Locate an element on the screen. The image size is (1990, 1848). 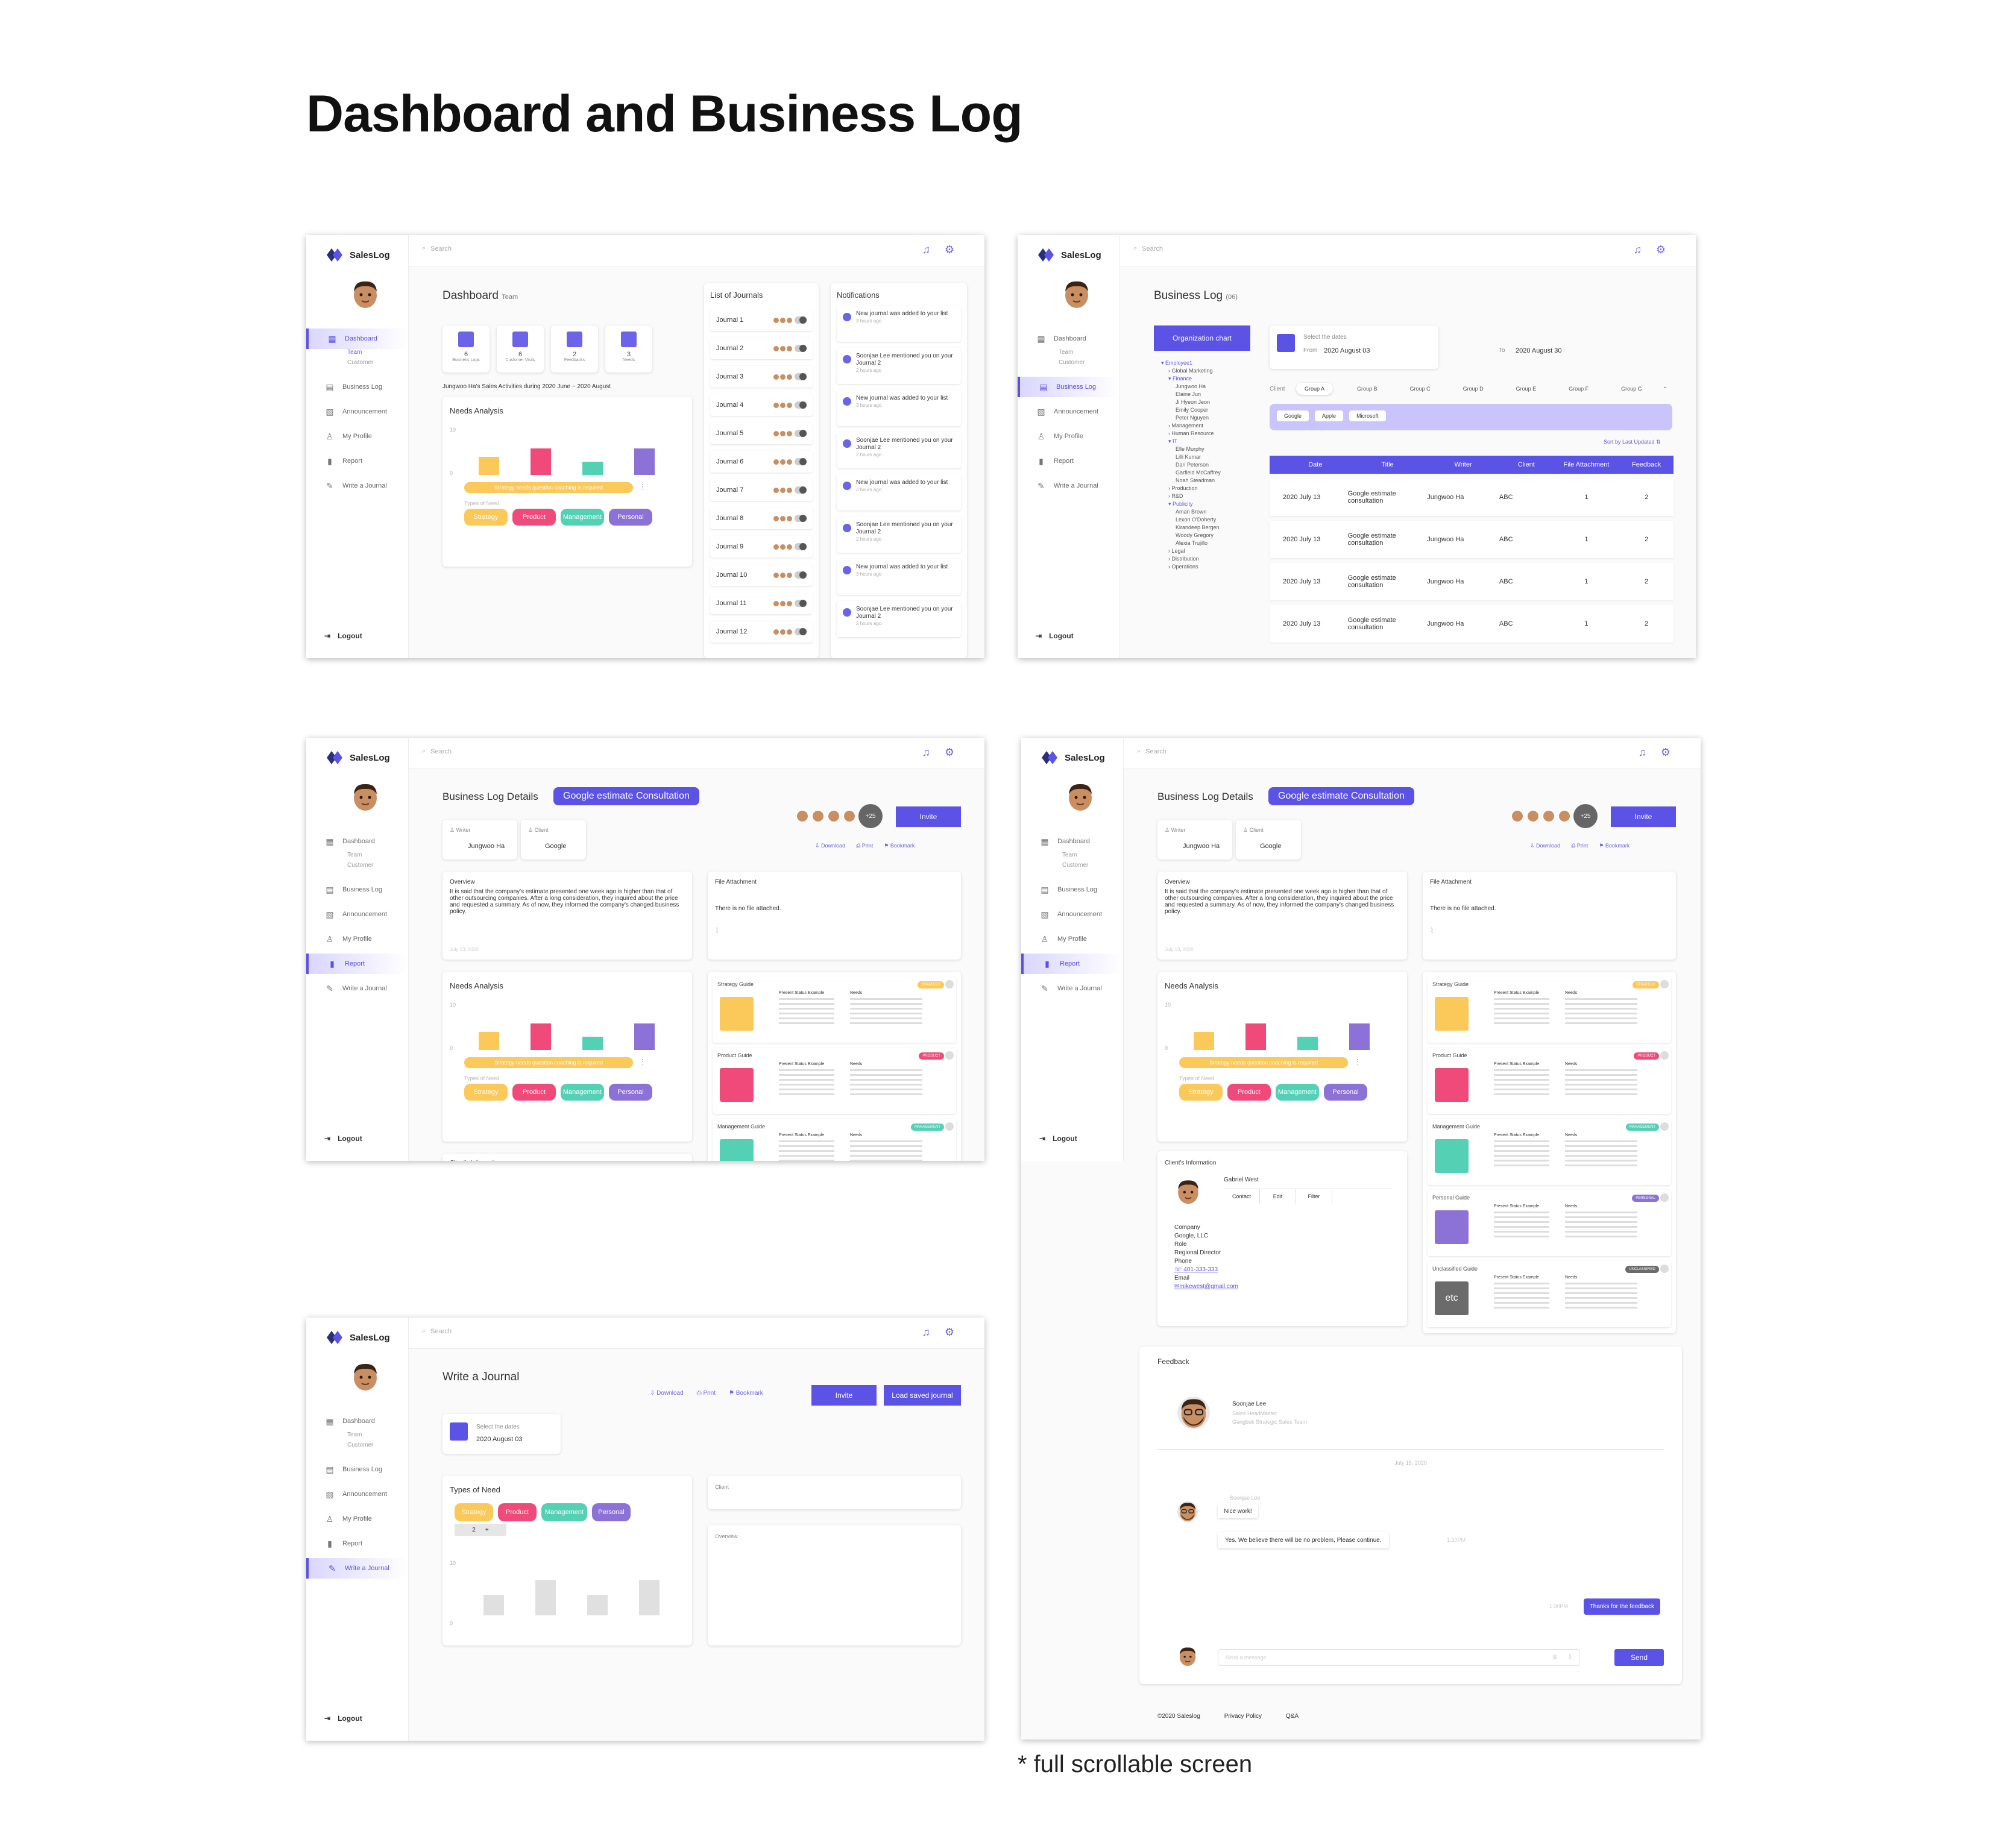
edit-button: Edit is located at coordinates (1278, 1196).